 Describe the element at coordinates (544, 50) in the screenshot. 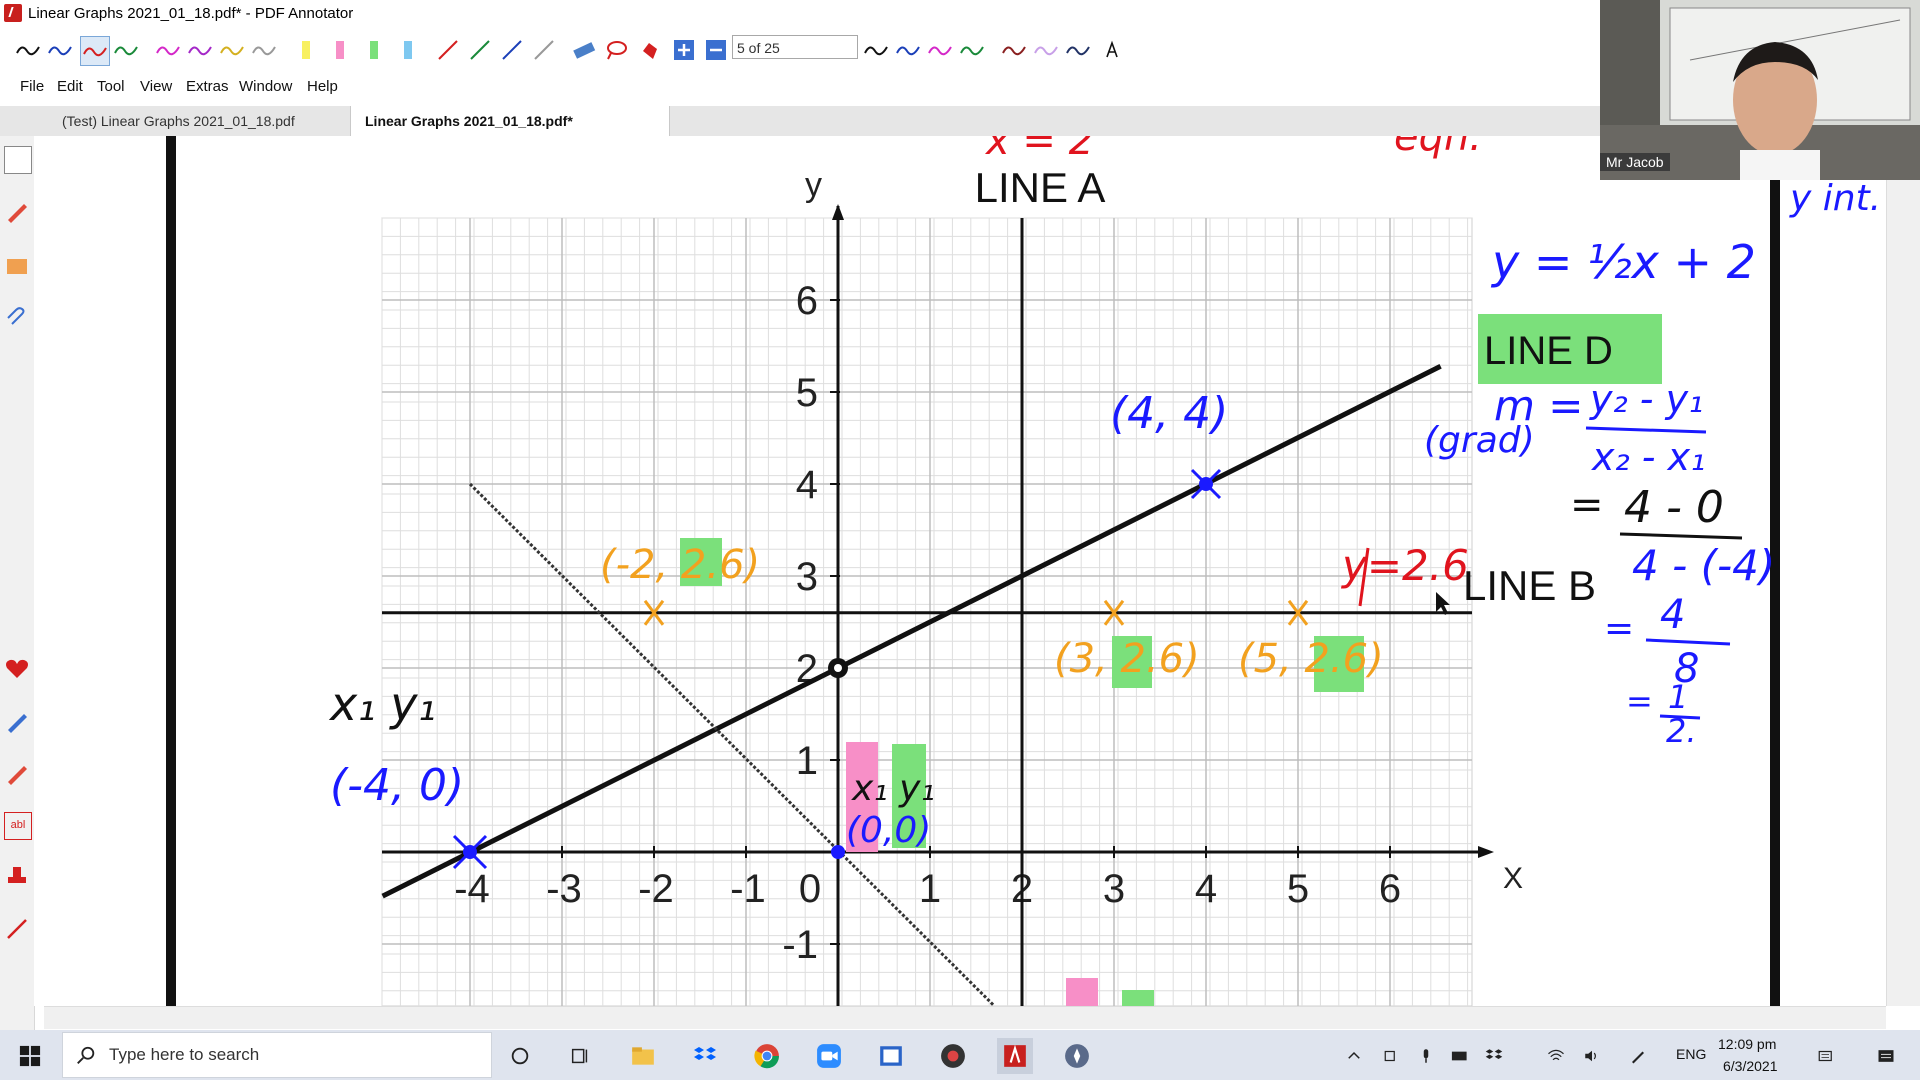

I see `line-gray-icon` at that location.